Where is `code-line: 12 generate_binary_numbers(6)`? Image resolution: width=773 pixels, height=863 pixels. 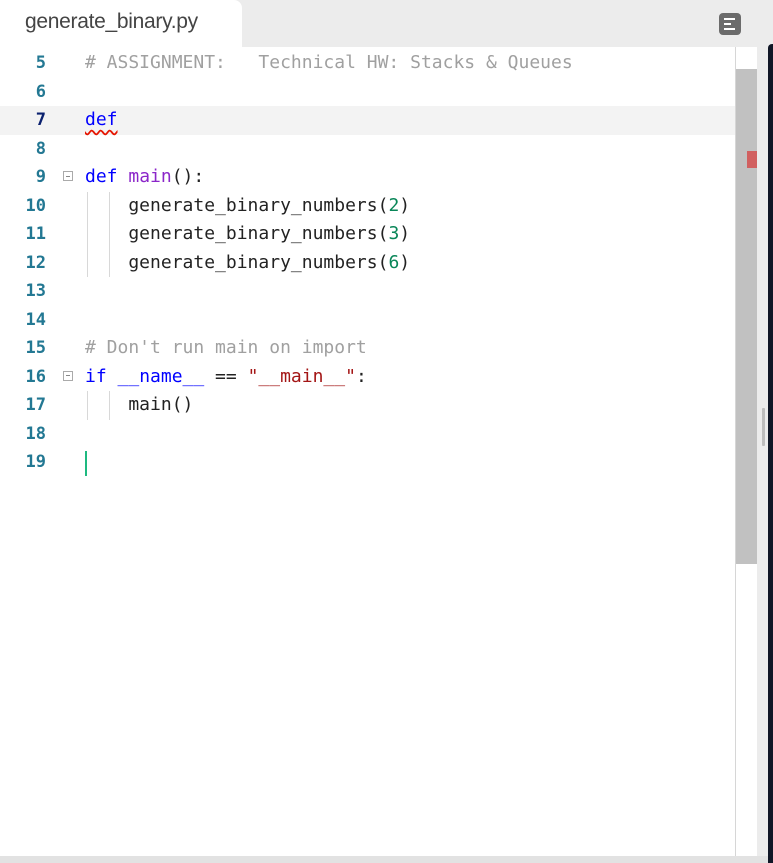
code-line: 12 generate_binary_numbers(6) is located at coordinates (367, 262).